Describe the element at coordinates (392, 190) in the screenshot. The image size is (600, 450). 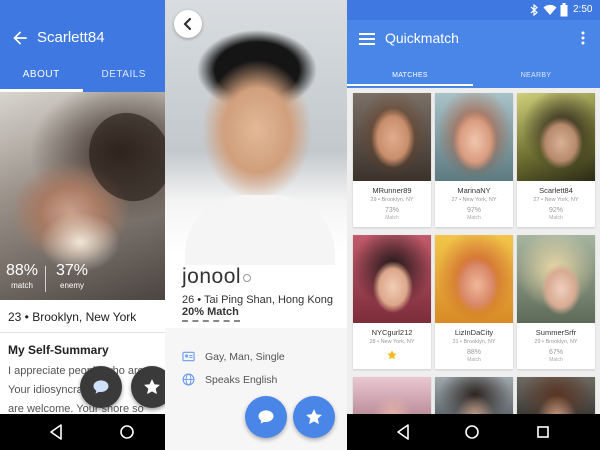
I see `match-name: MRunner89` at that location.